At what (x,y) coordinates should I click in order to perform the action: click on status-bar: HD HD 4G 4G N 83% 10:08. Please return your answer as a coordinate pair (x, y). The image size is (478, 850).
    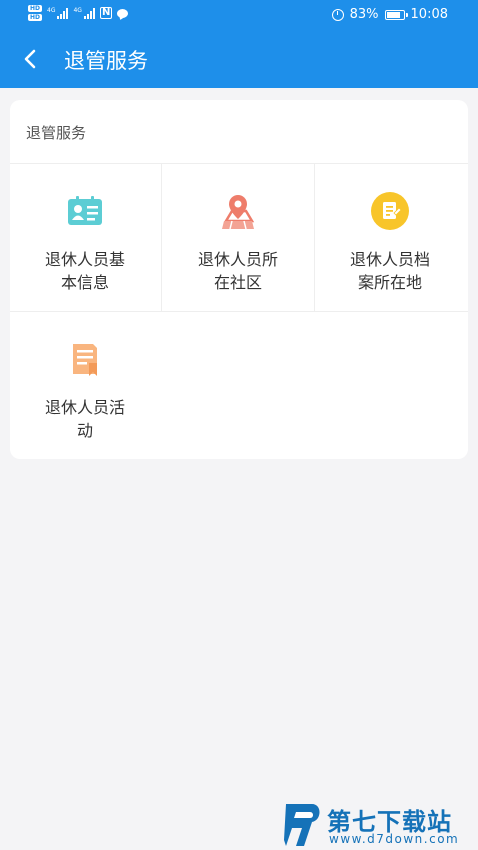
    Looking at the image, I should click on (239, 15).